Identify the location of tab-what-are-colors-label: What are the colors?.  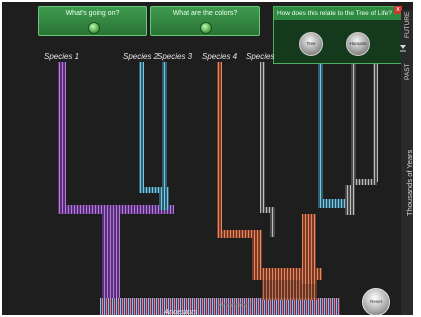
(205, 13).